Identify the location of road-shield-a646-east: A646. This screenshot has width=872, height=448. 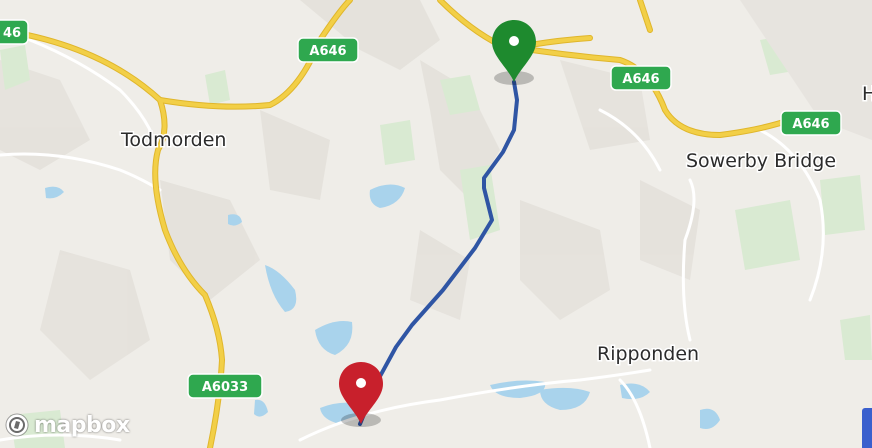
(641, 78).